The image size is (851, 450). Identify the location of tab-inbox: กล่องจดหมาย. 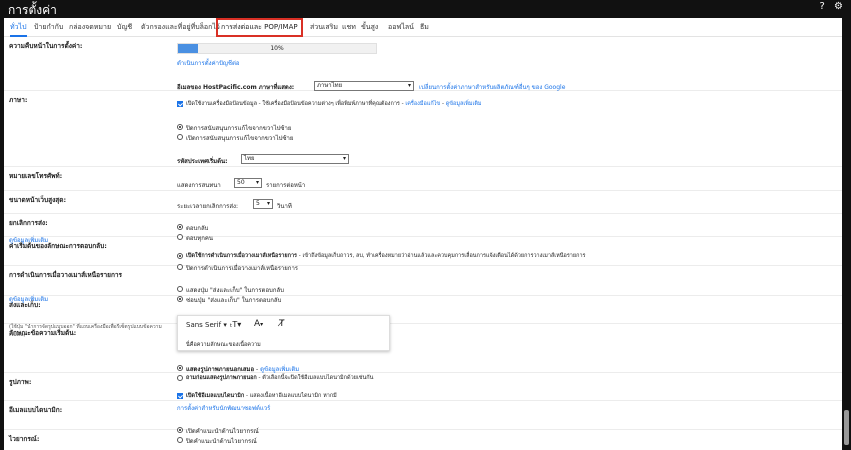
(90, 27).